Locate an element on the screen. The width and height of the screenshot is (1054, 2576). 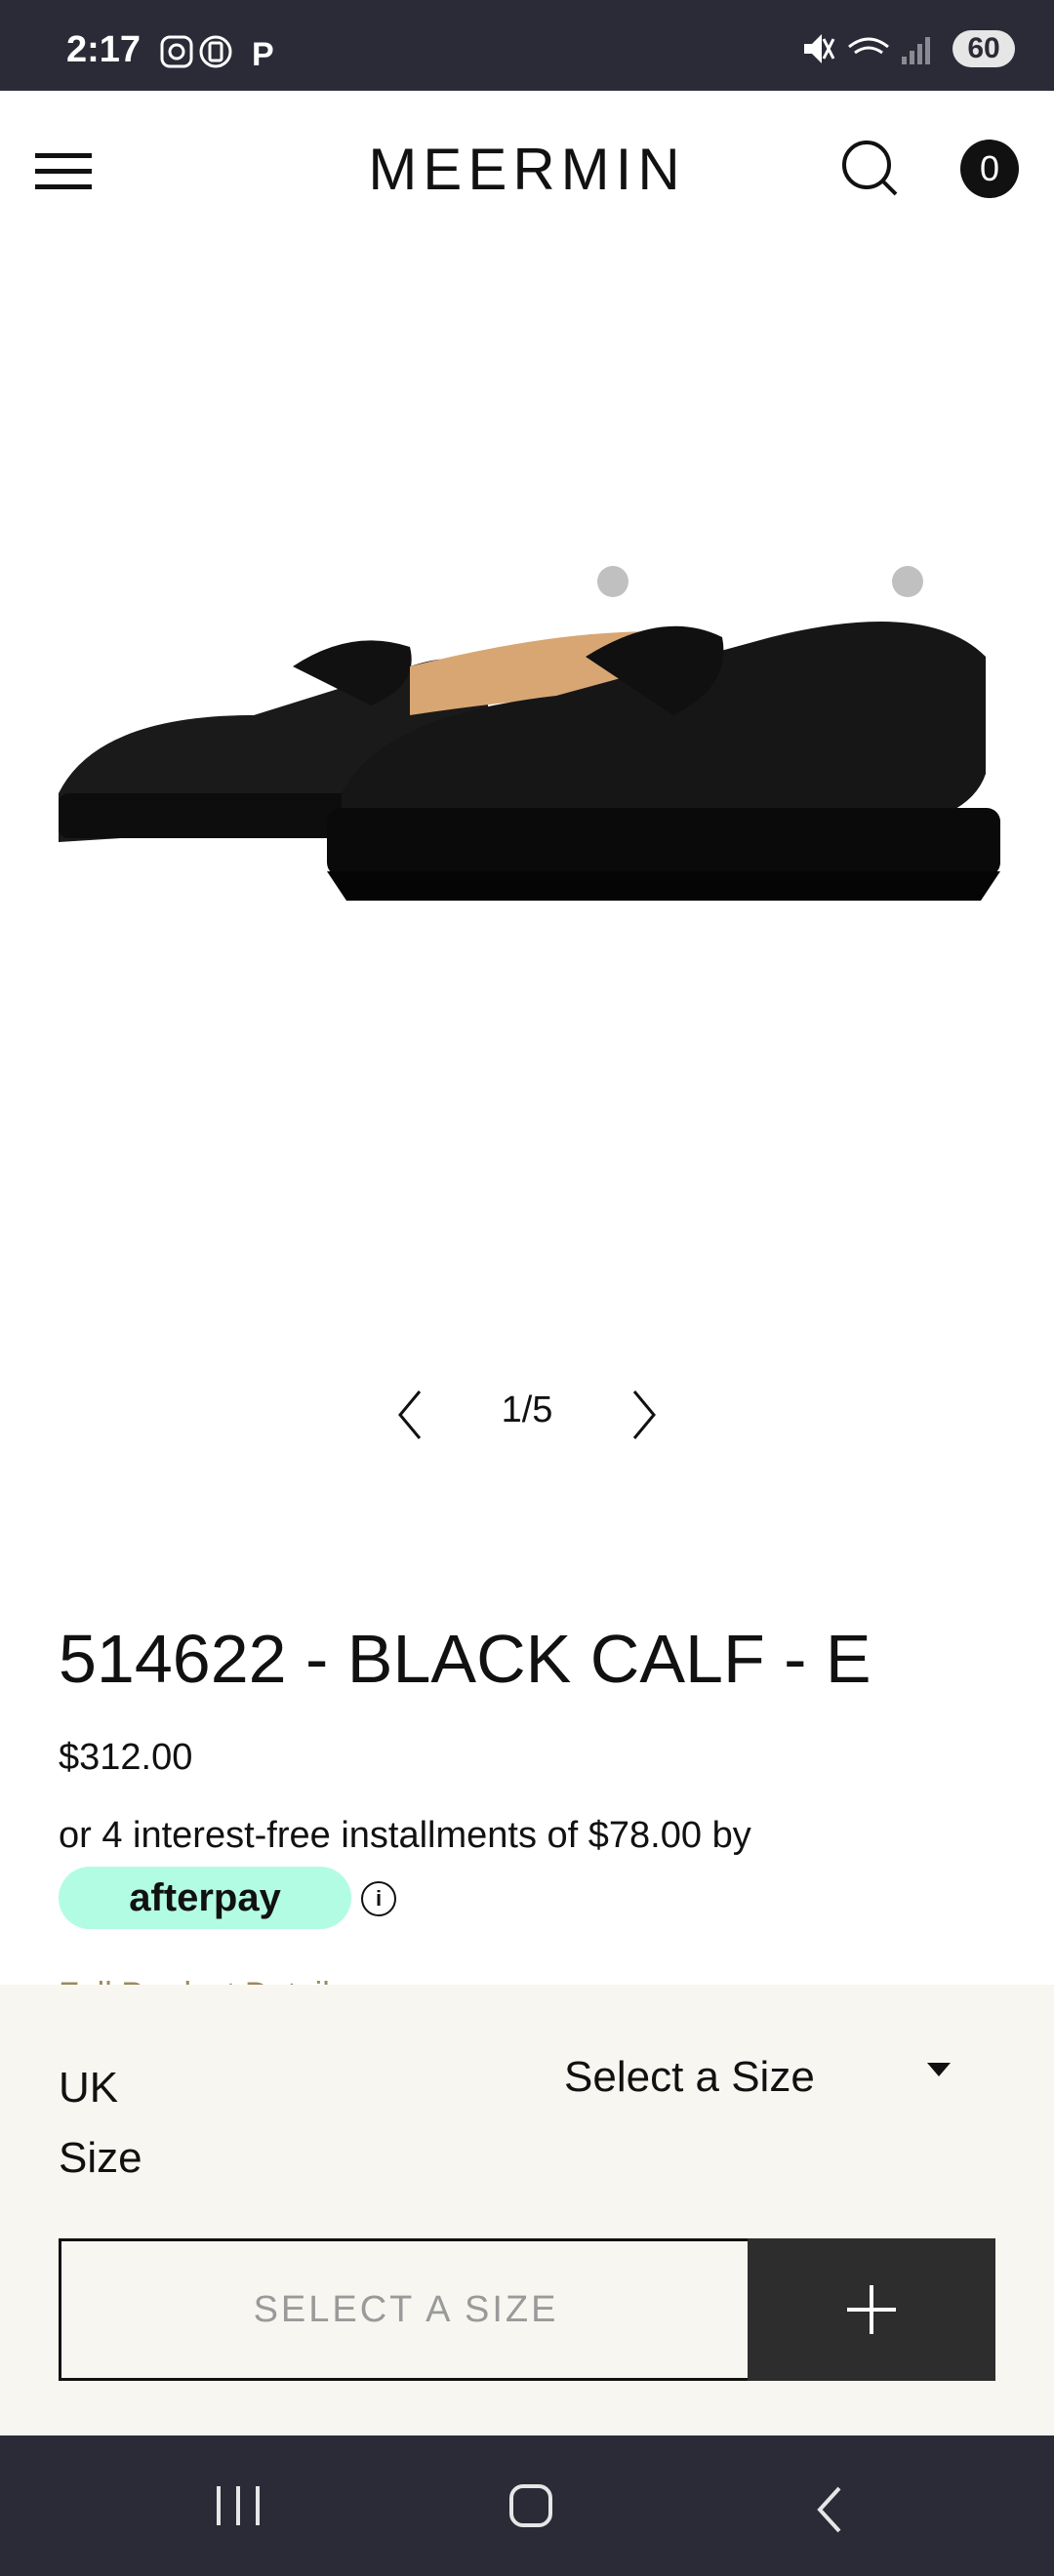
wifi-icon is located at coordinates (868, 46).